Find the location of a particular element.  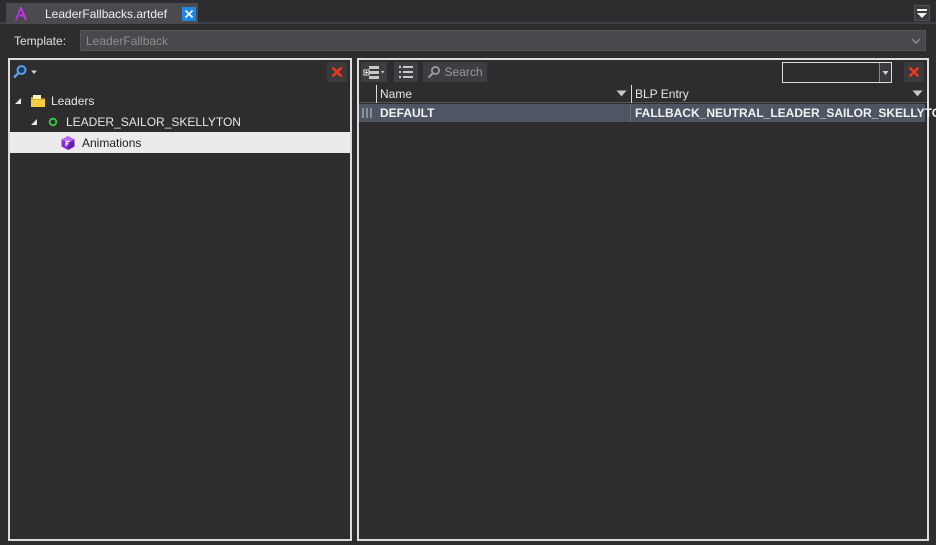

row-divider is located at coordinates (630, 113).